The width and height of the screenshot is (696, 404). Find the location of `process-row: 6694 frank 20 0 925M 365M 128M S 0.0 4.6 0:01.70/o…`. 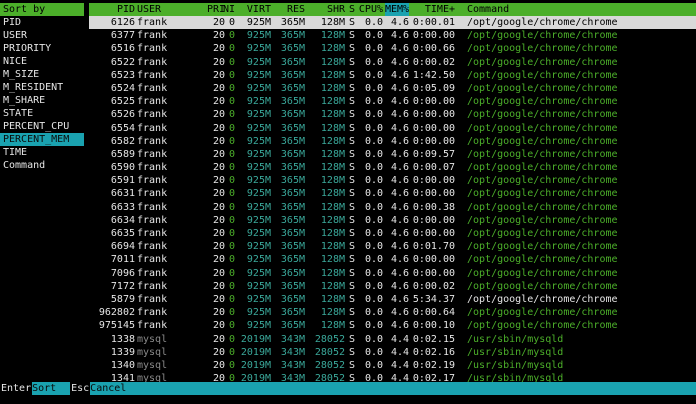

process-row: 6694 frank 20 0 925M 365M 128M S 0.0 4.6 0:01.70/o… is located at coordinates (392, 246).